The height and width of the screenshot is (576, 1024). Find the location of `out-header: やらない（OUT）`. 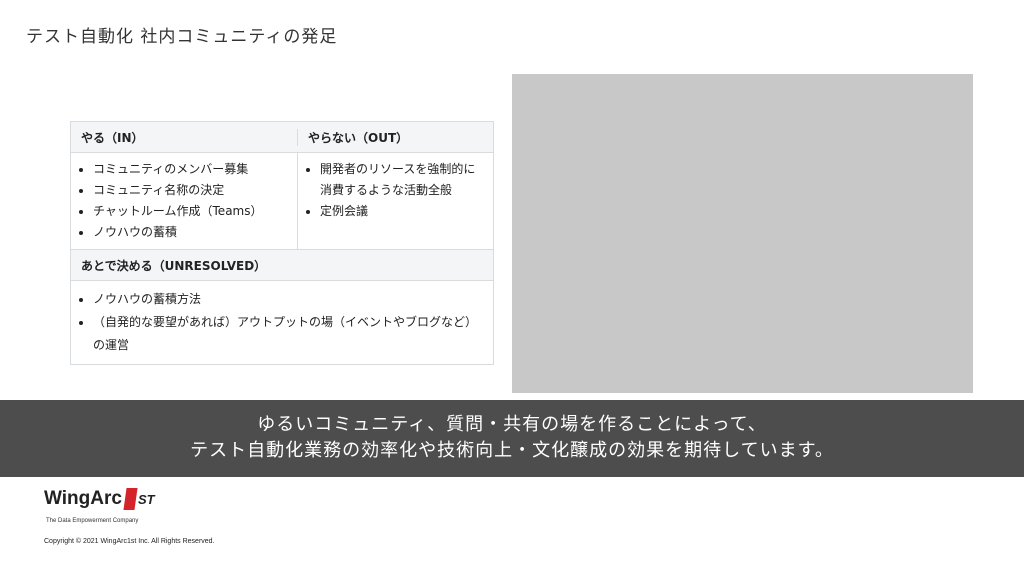

out-header: やらない（OUT） is located at coordinates (358, 137).